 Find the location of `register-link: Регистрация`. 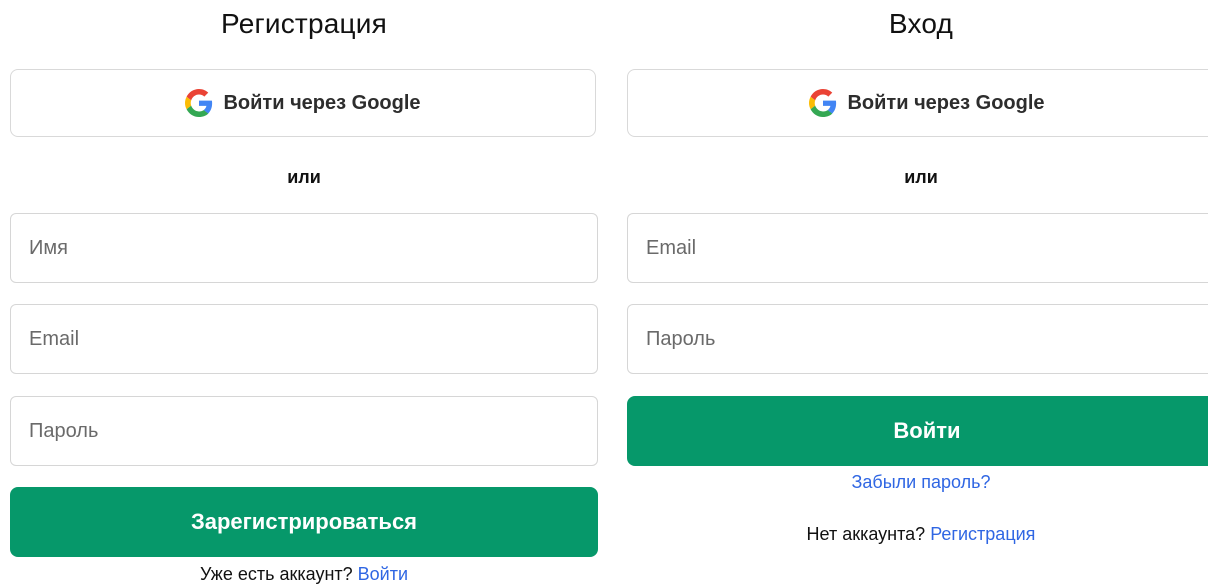

register-link: Регистрация is located at coordinates (982, 534).